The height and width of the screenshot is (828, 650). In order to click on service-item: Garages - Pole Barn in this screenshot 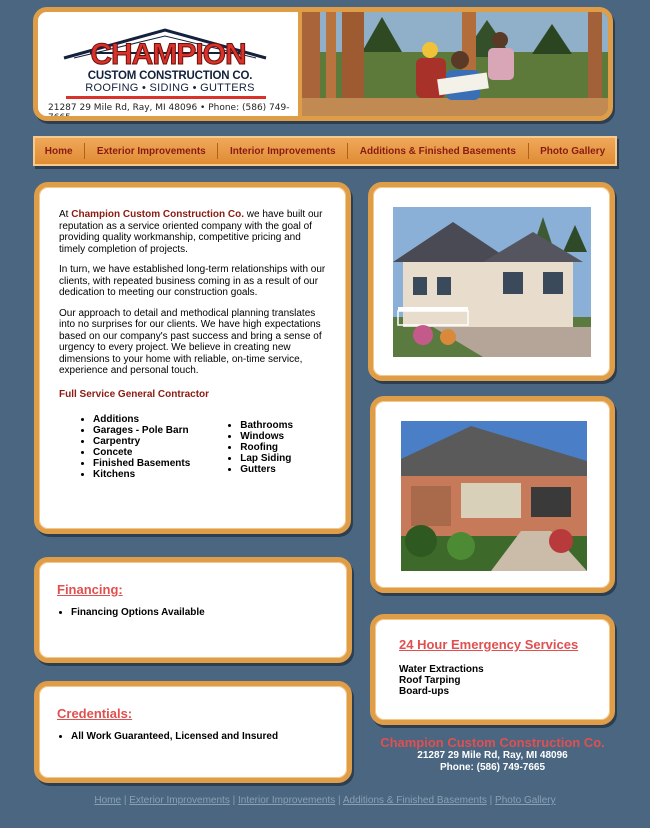, I will do `click(141, 430)`.